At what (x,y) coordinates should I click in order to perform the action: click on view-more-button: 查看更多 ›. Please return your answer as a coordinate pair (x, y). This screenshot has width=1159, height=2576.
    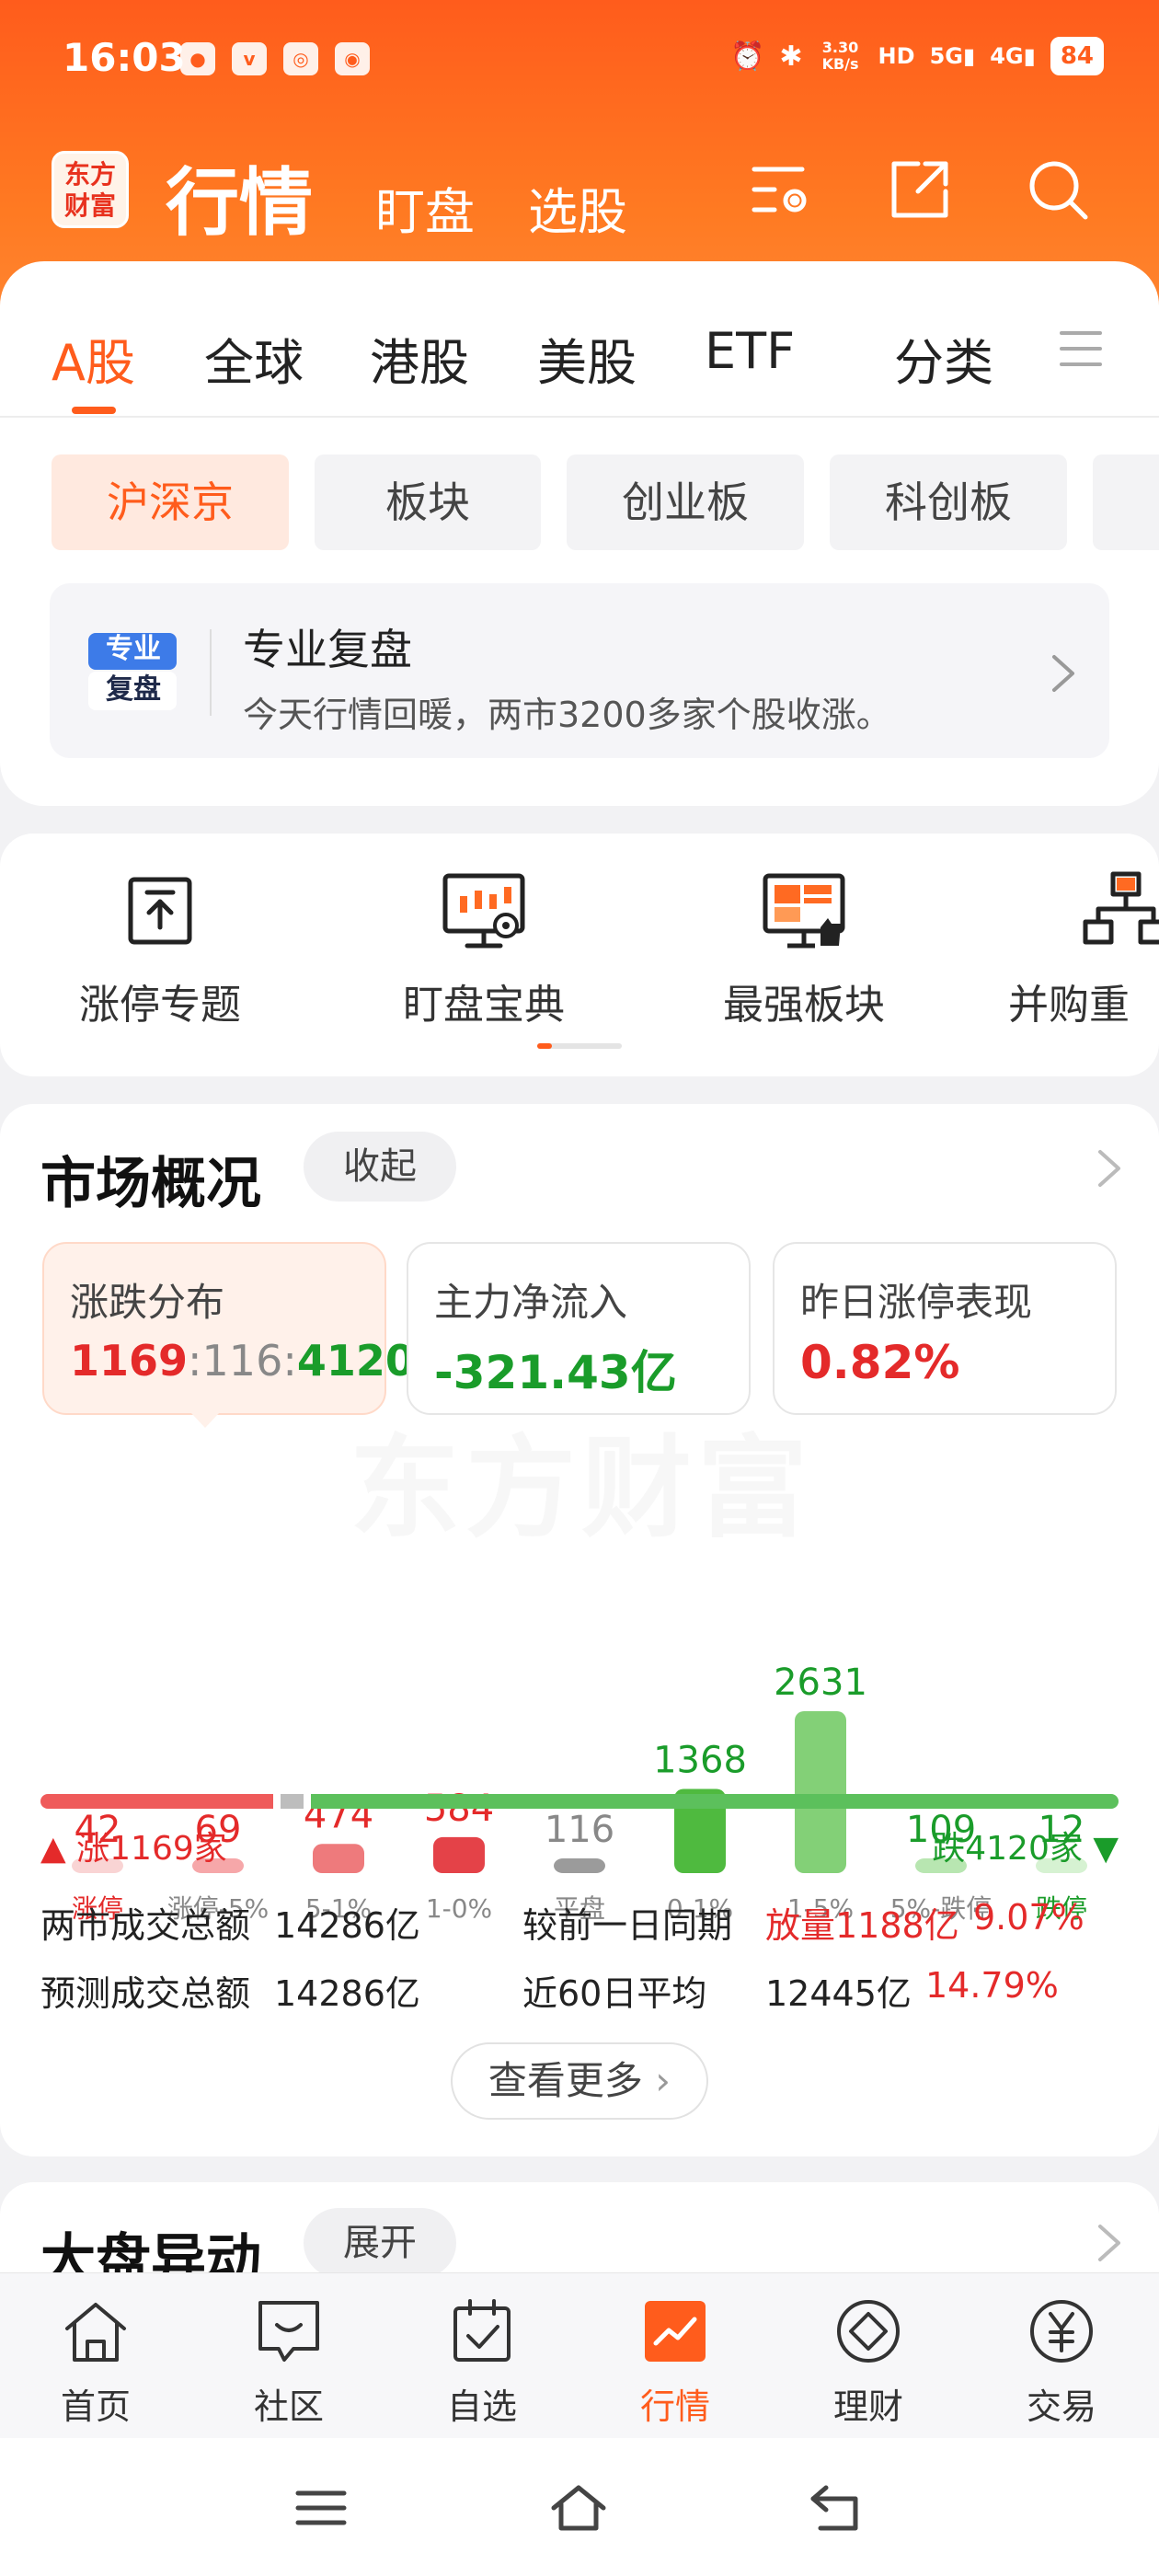
    Looking at the image, I should click on (579, 2081).